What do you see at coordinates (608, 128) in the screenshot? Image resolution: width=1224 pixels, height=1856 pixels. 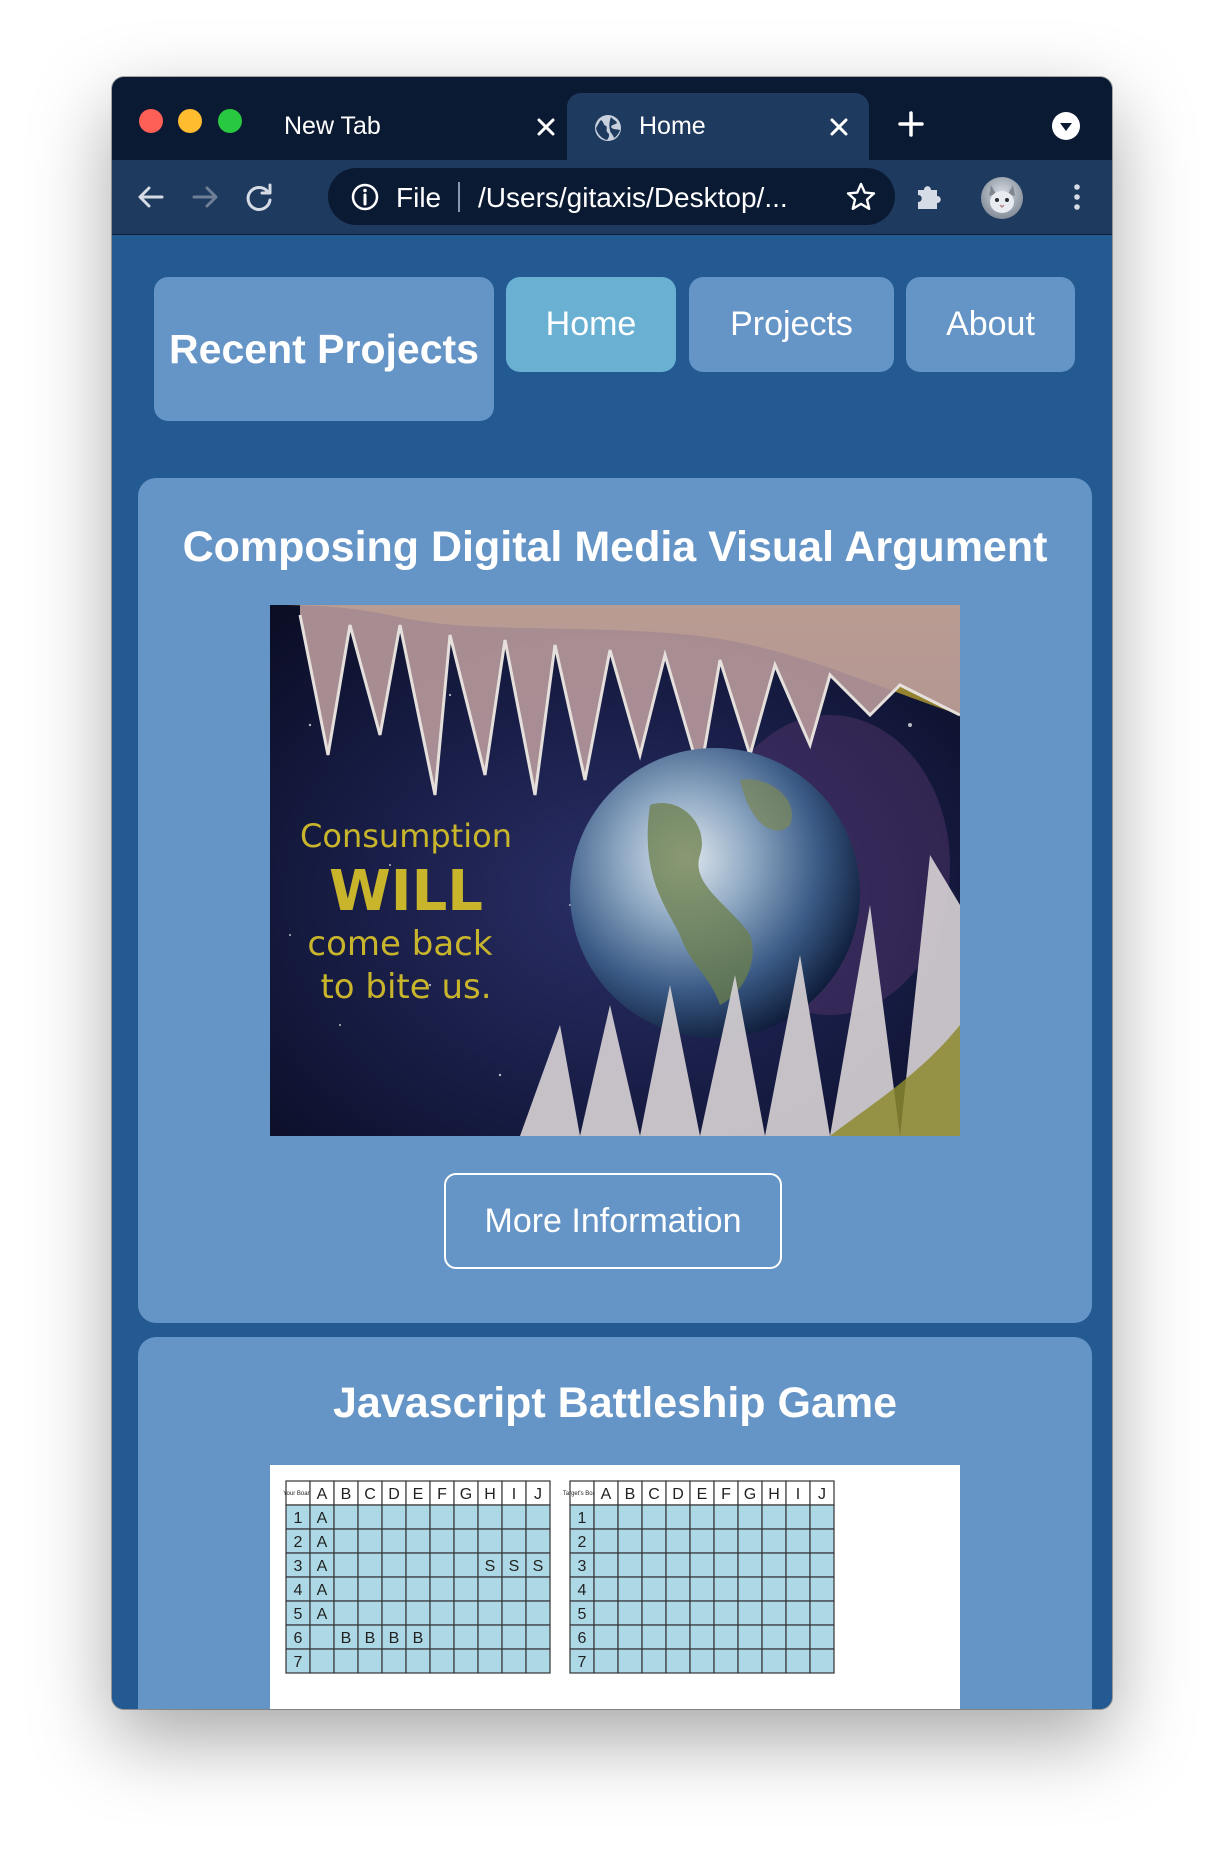 I see `globe-icon` at bounding box center [608, 128].